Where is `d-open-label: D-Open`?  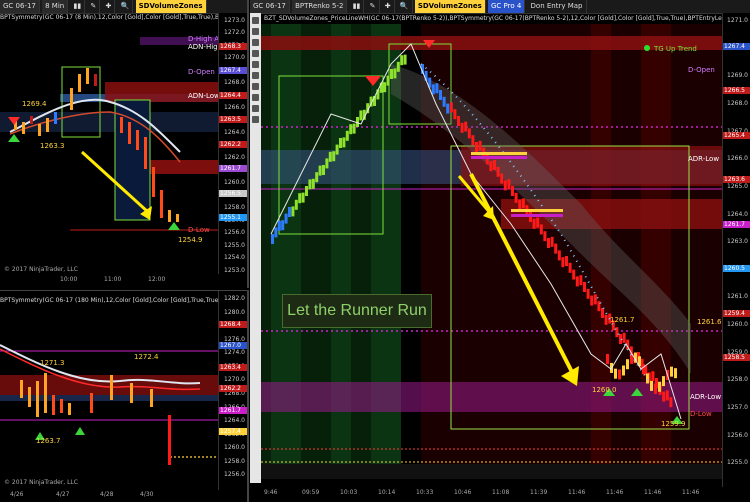
d-open-label: D-Open is located at coordinates (201, 72).